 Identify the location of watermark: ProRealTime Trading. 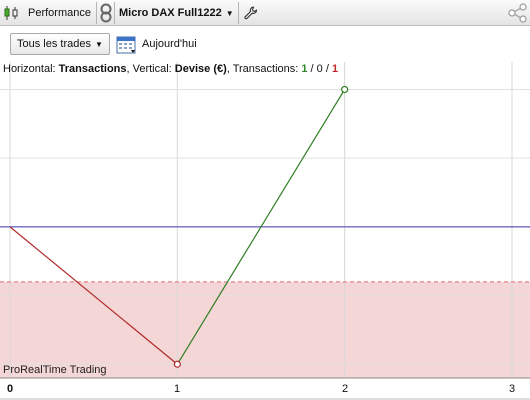
(55, 370).